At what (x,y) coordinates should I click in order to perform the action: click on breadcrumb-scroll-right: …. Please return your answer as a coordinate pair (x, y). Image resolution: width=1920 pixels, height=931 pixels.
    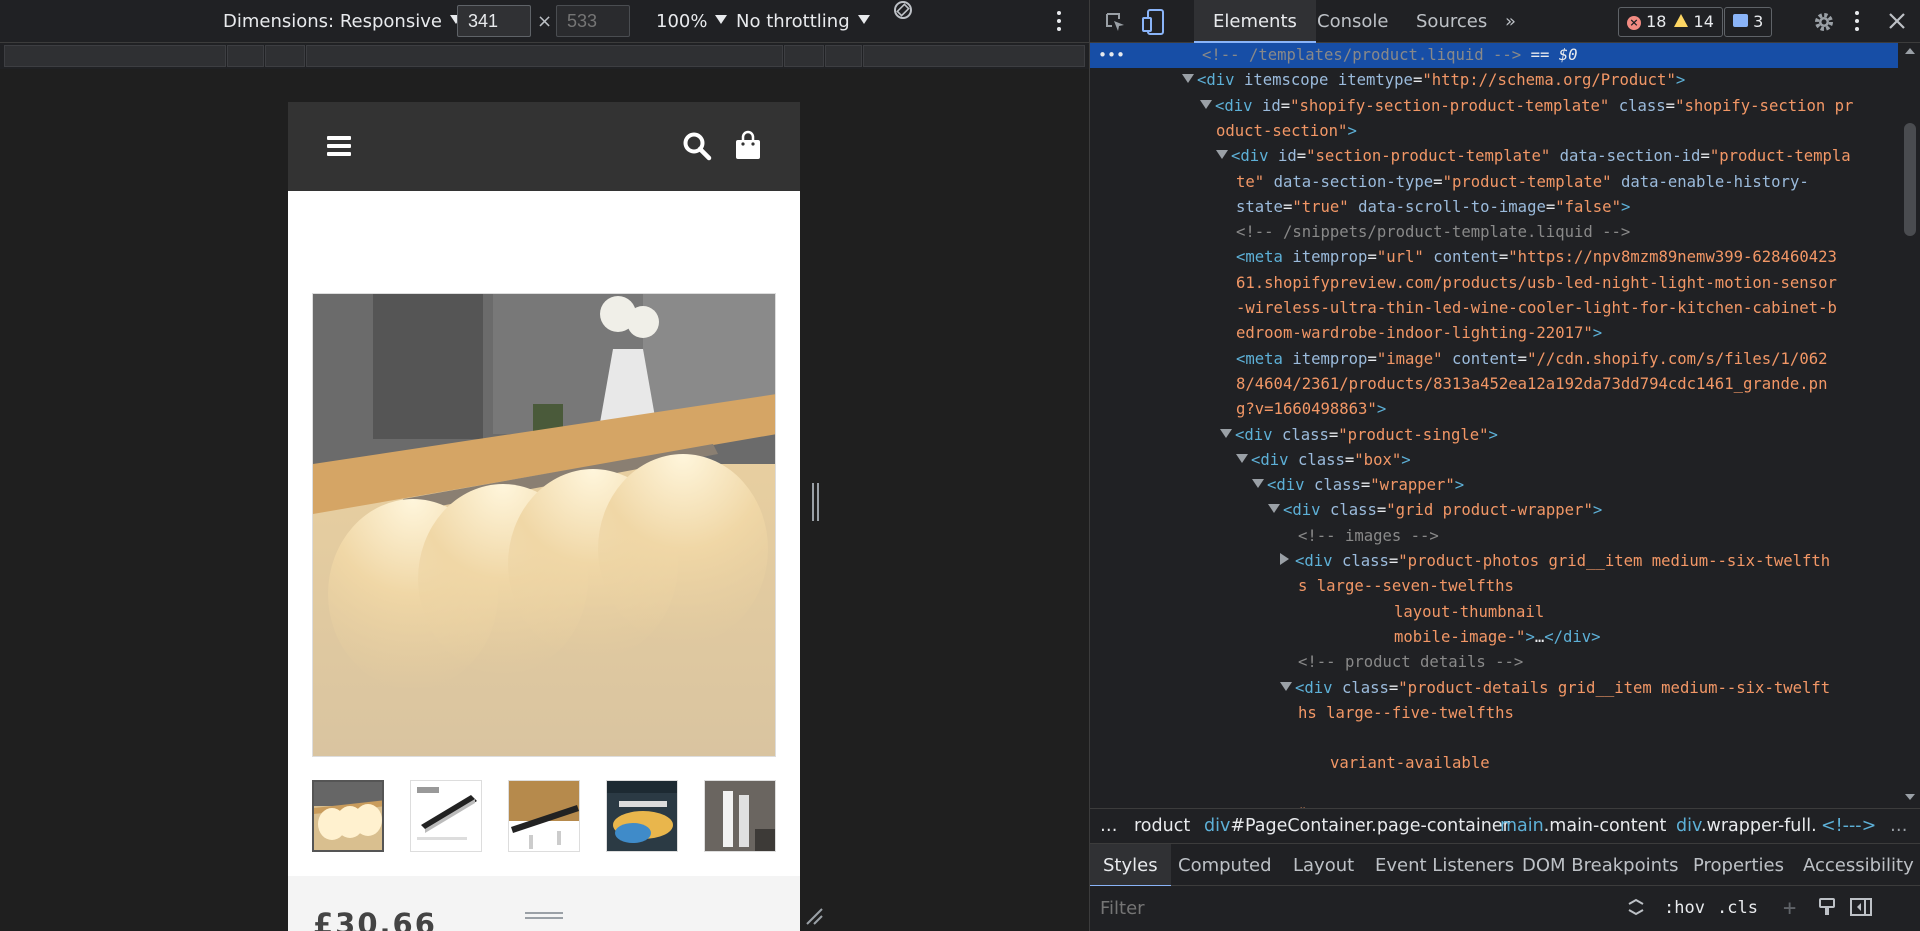
    Looking at the image, I should click on (1899, 826).